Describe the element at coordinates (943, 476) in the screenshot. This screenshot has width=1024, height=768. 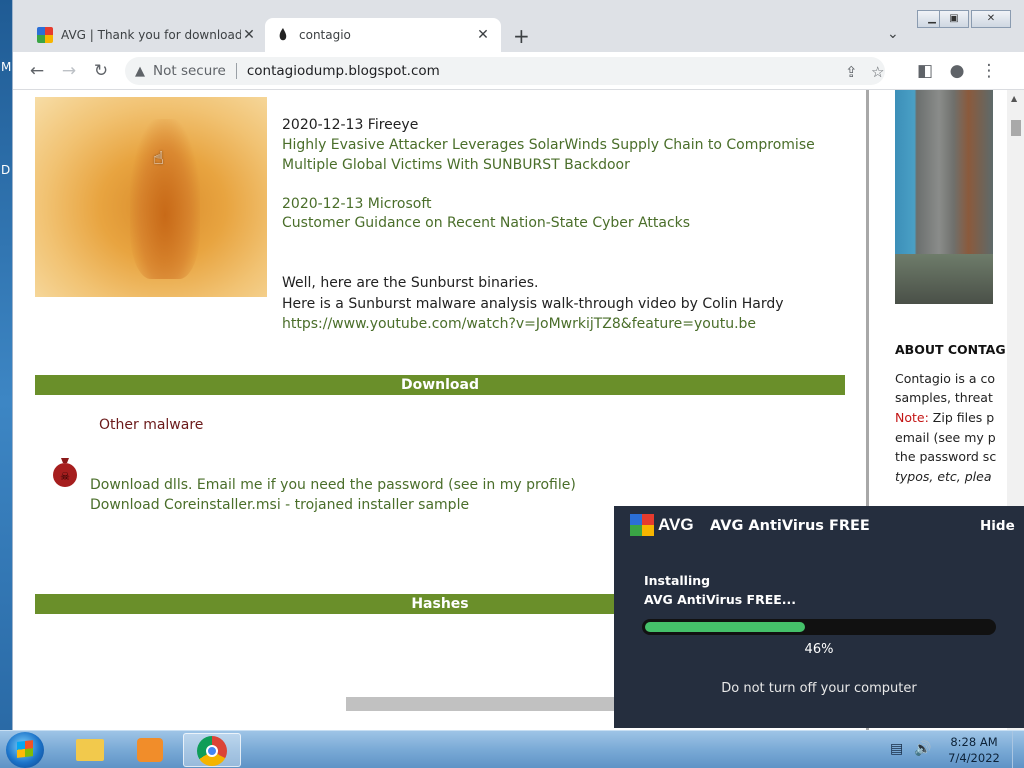
I see `sidebar-text: typos, etc, plea` at that location.